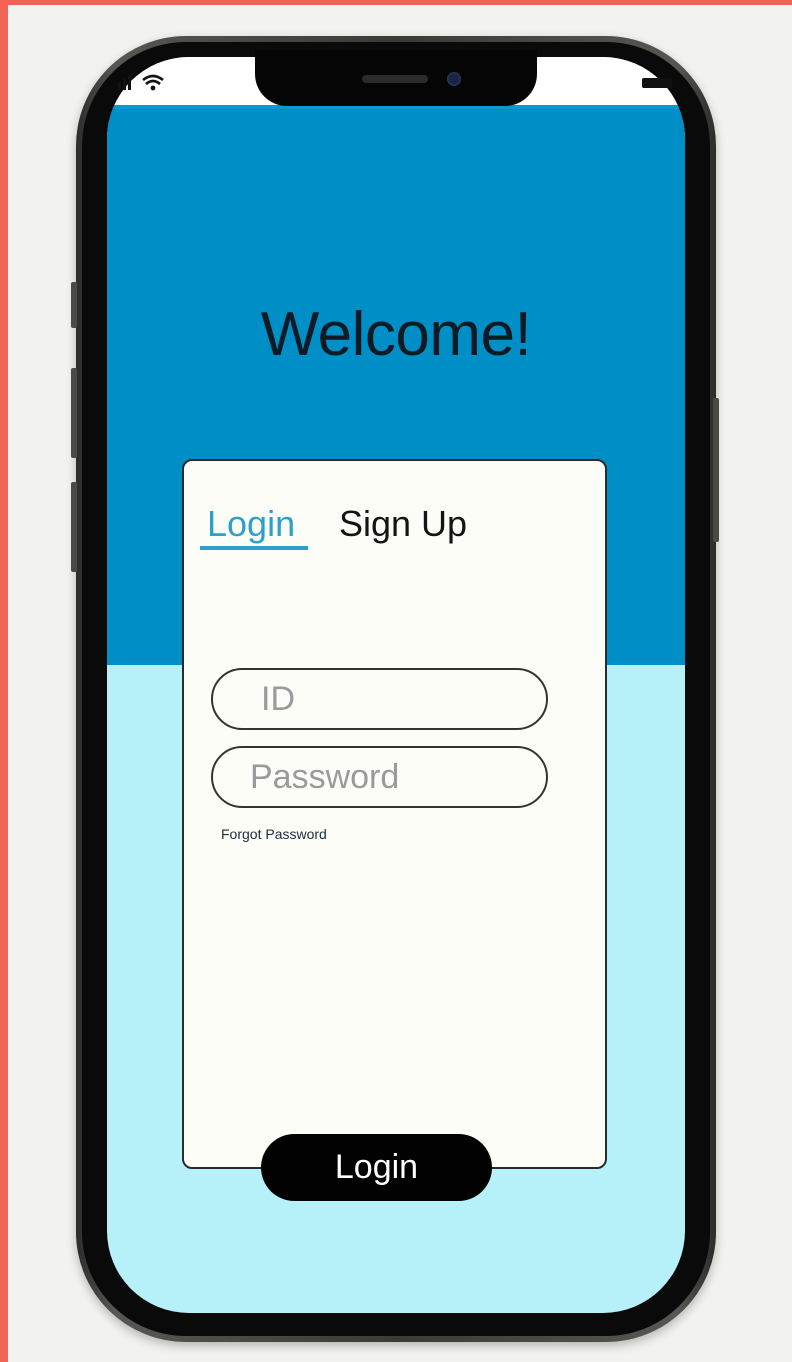 This screenshot has width=792, height=1362. Describe the element at coordinates (396, 2) in the screenshot. I see `page-border-top` at that location.